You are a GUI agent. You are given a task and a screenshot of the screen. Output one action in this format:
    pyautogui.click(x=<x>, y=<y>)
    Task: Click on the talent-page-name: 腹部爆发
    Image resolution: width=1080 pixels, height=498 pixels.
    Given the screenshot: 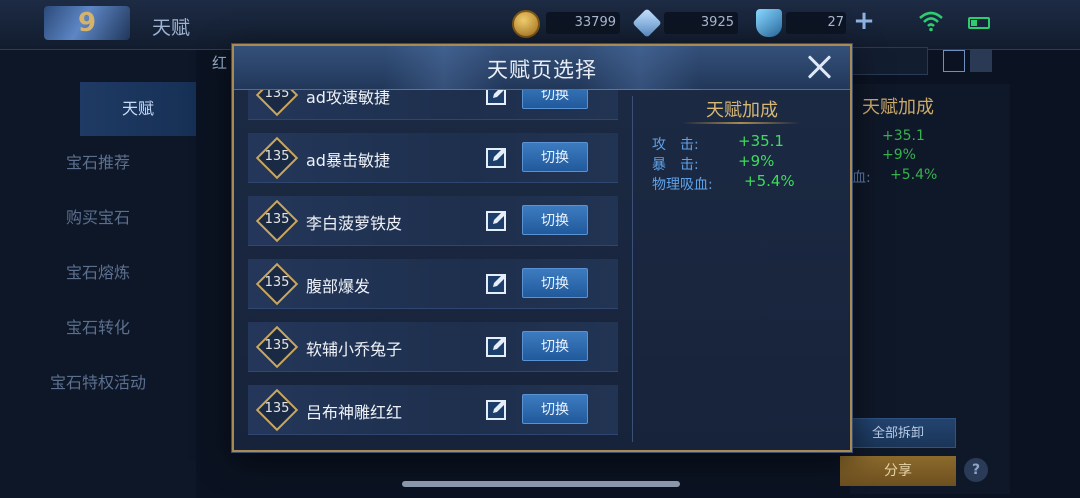 What is the action you would take?
    pyautogui.click(x=338, y=286)
    